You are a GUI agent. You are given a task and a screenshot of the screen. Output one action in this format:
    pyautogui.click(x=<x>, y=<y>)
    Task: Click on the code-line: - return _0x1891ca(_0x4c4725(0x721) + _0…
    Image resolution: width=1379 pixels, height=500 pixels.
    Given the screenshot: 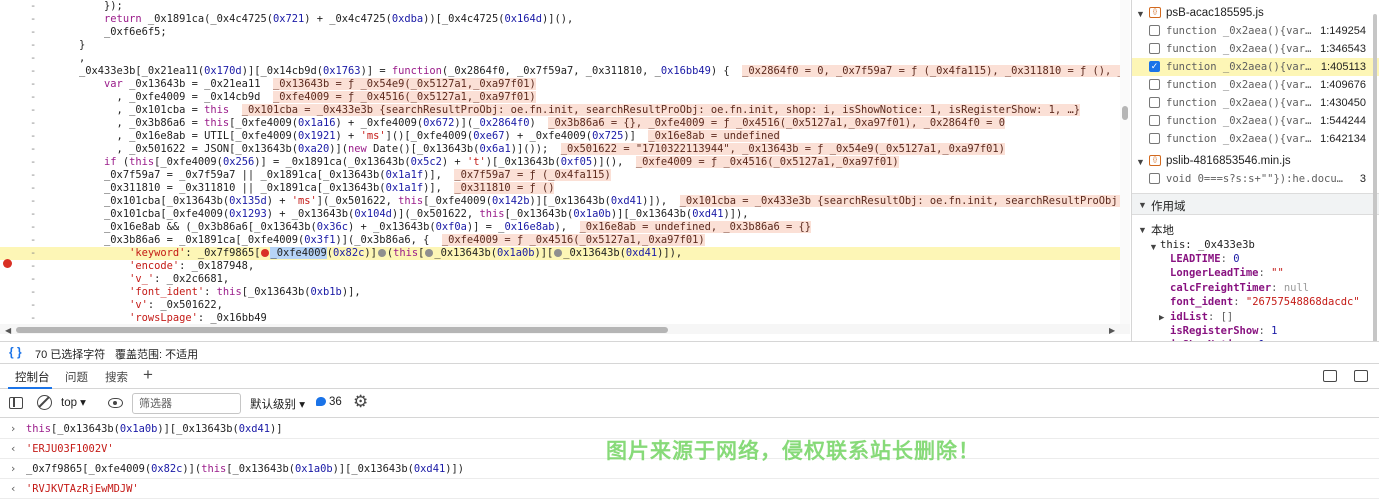 What is the action you would take?
    pyautogui.click(x=565, y=19)
    